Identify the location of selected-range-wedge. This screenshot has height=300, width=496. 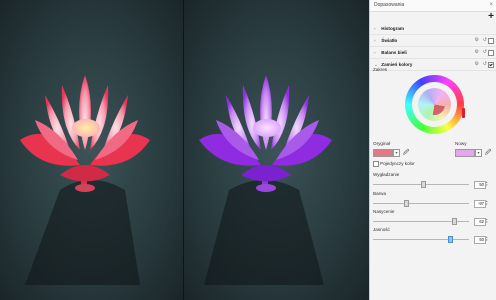
(434, 104).